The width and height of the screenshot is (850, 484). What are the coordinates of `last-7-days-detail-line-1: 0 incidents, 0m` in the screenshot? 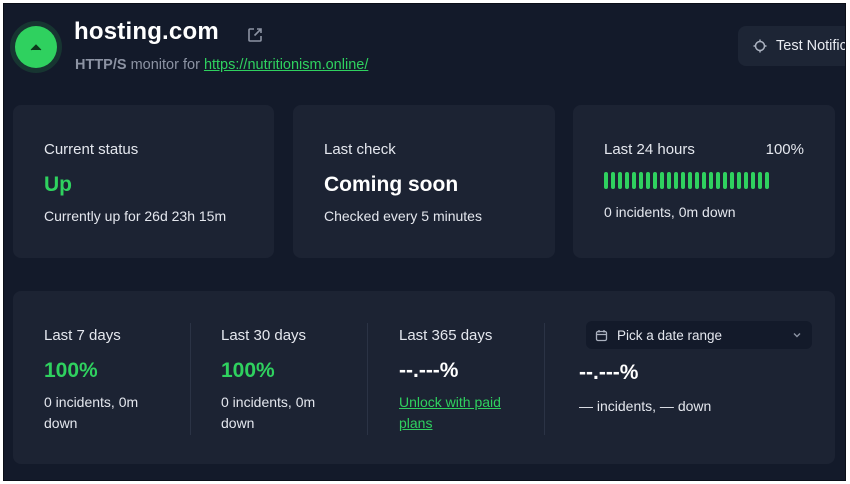 It's located at (91, 402).